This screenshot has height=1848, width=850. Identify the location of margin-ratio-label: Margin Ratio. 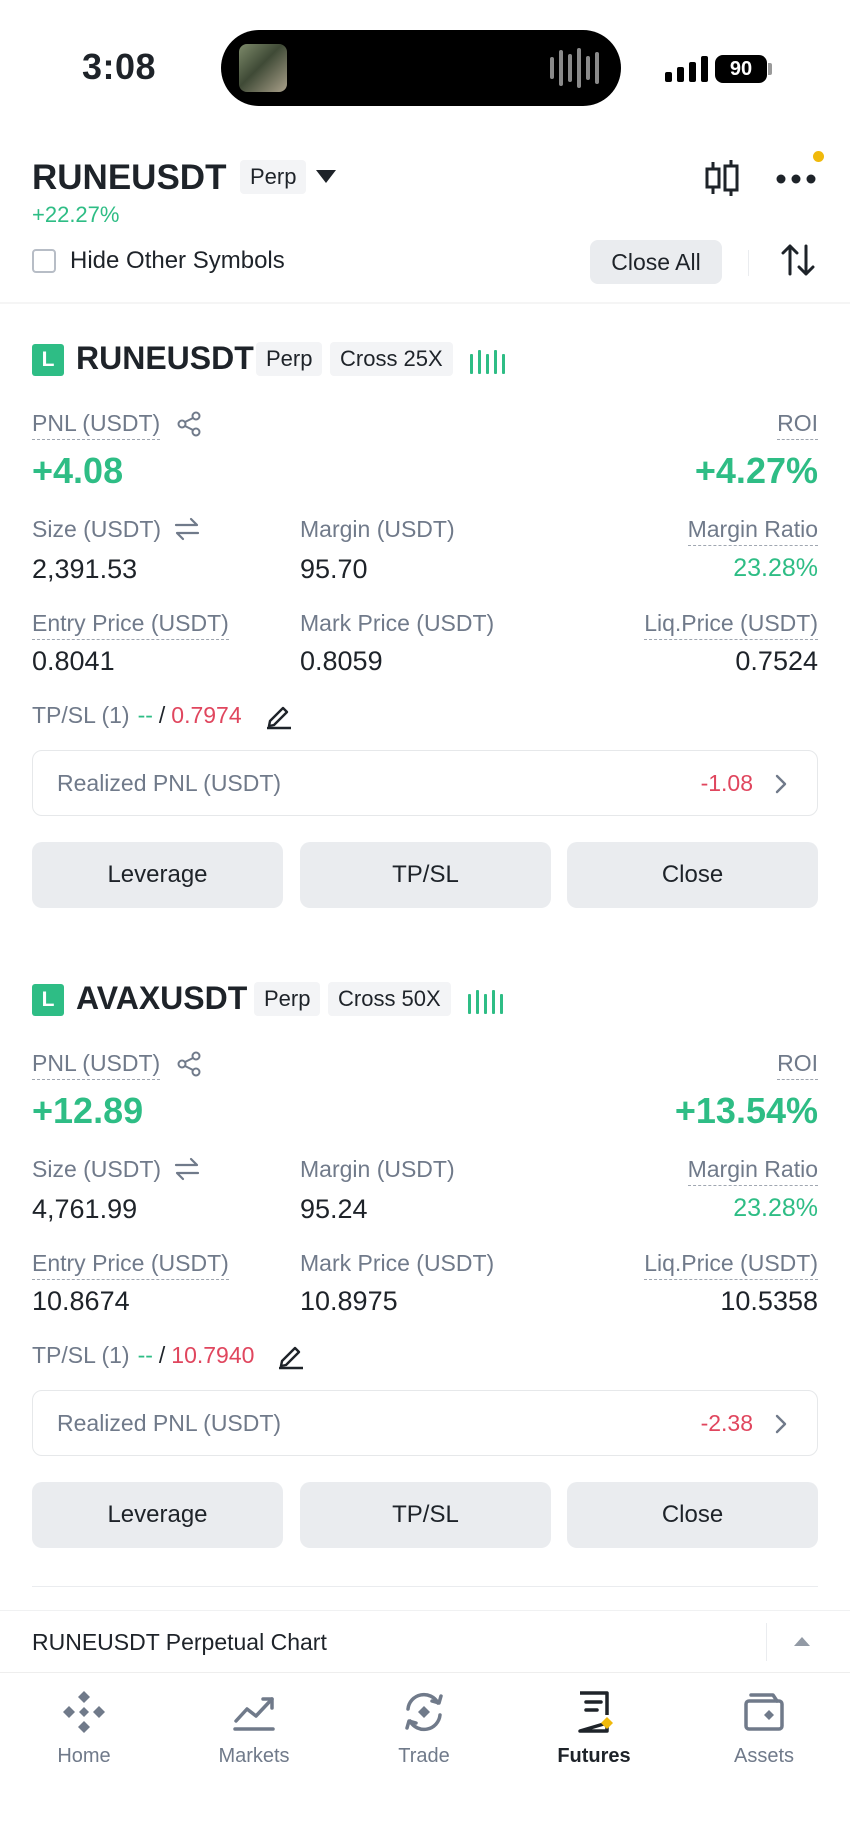
(752, 1171).